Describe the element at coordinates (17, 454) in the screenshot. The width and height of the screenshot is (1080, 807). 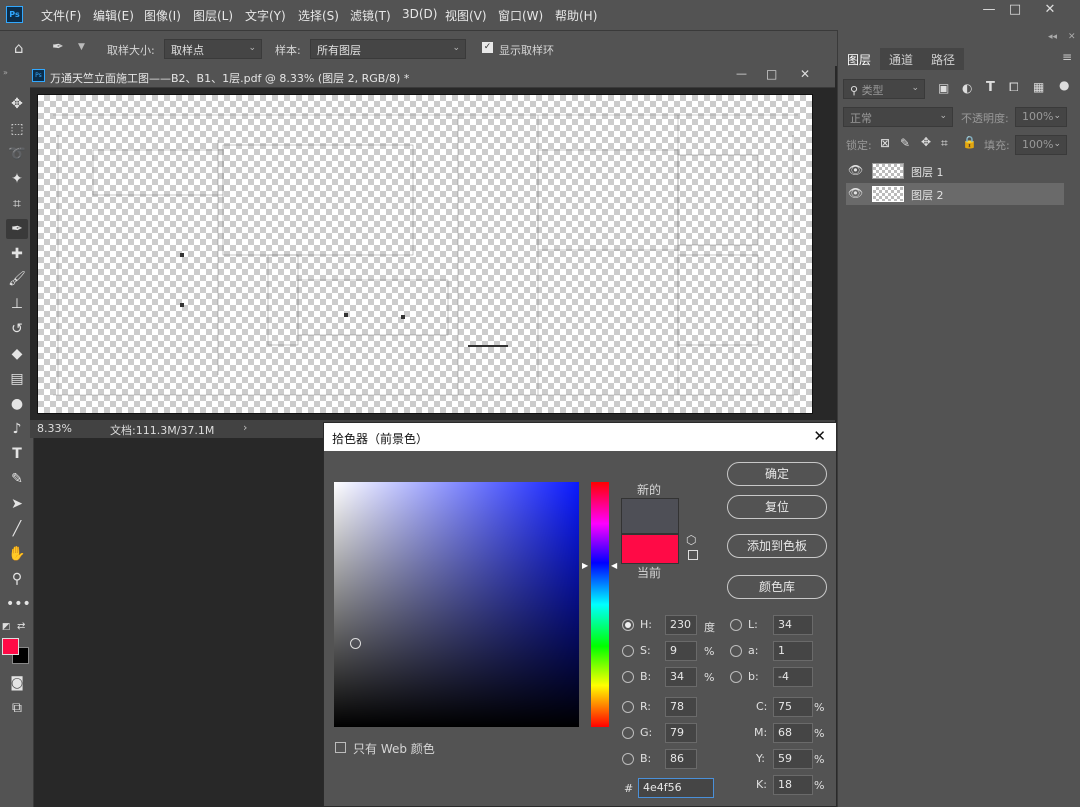
I see `type-tool-icon: T` at that location.